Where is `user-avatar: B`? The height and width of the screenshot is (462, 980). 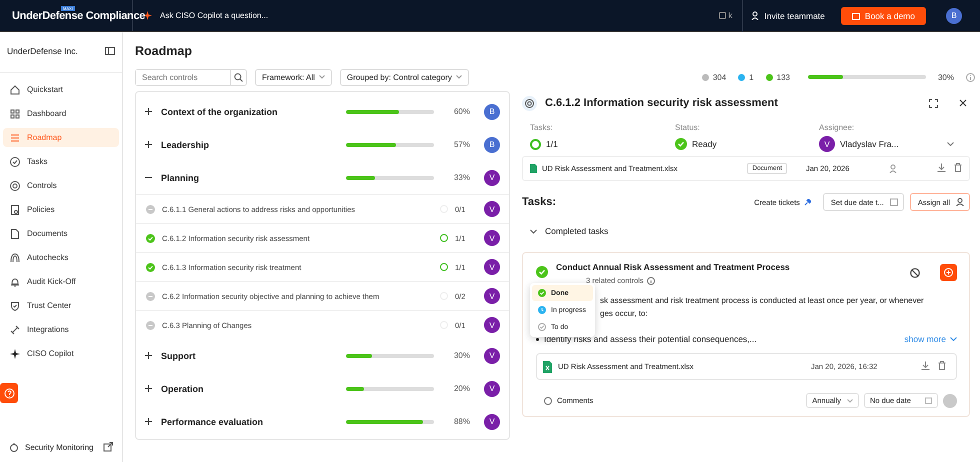 user-avatar: B is located at coordinates (954, 16).